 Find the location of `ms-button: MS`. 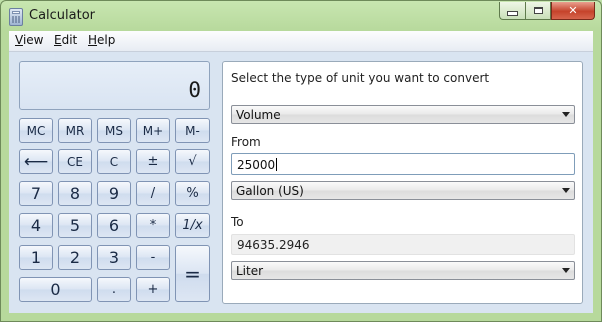

ms-button: MS is located at coordinates (114, 130).